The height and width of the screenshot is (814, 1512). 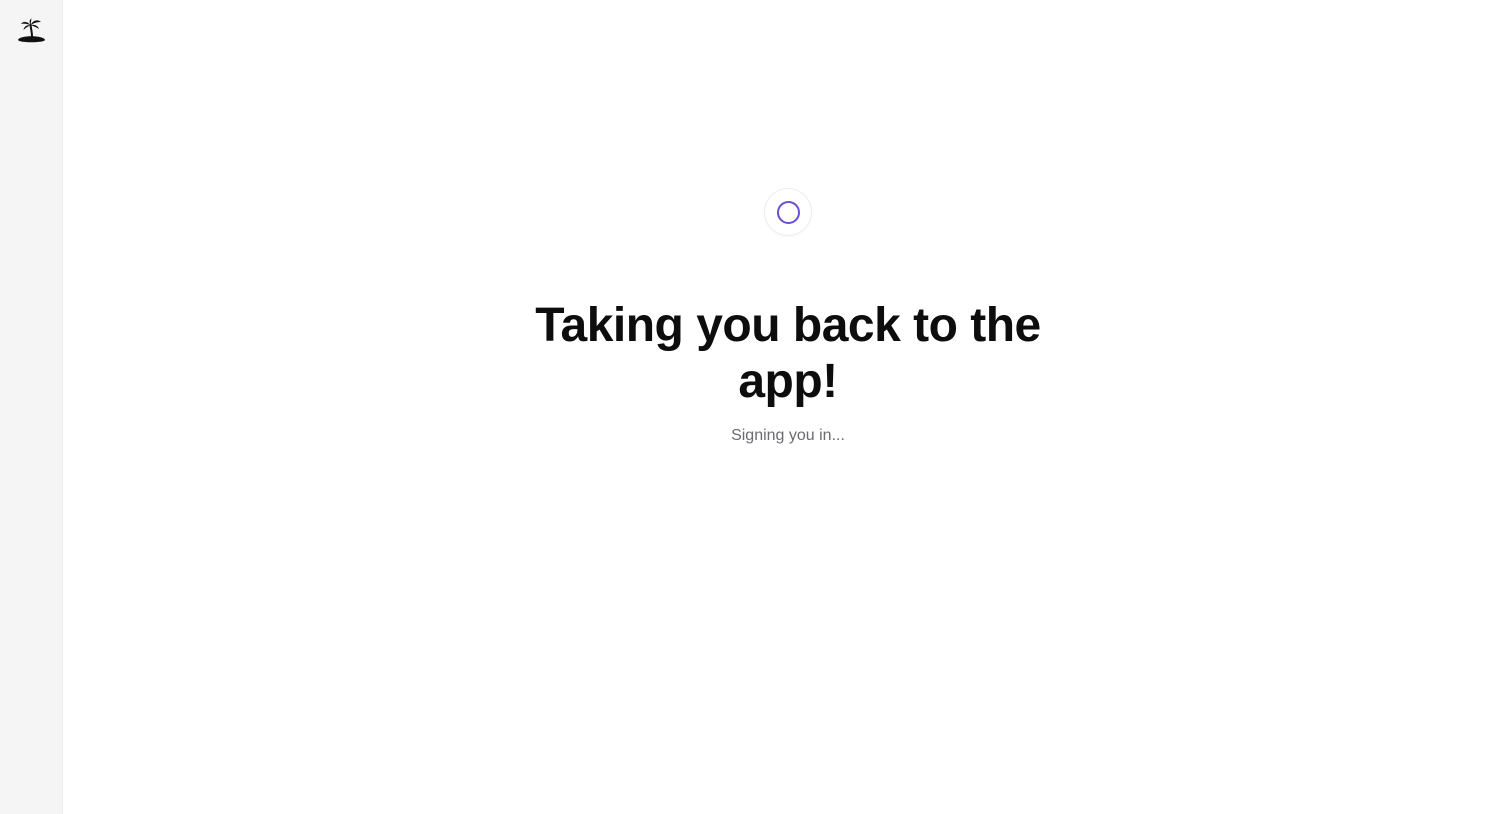 I want to click on sidebar, so click(x=31, y=407).